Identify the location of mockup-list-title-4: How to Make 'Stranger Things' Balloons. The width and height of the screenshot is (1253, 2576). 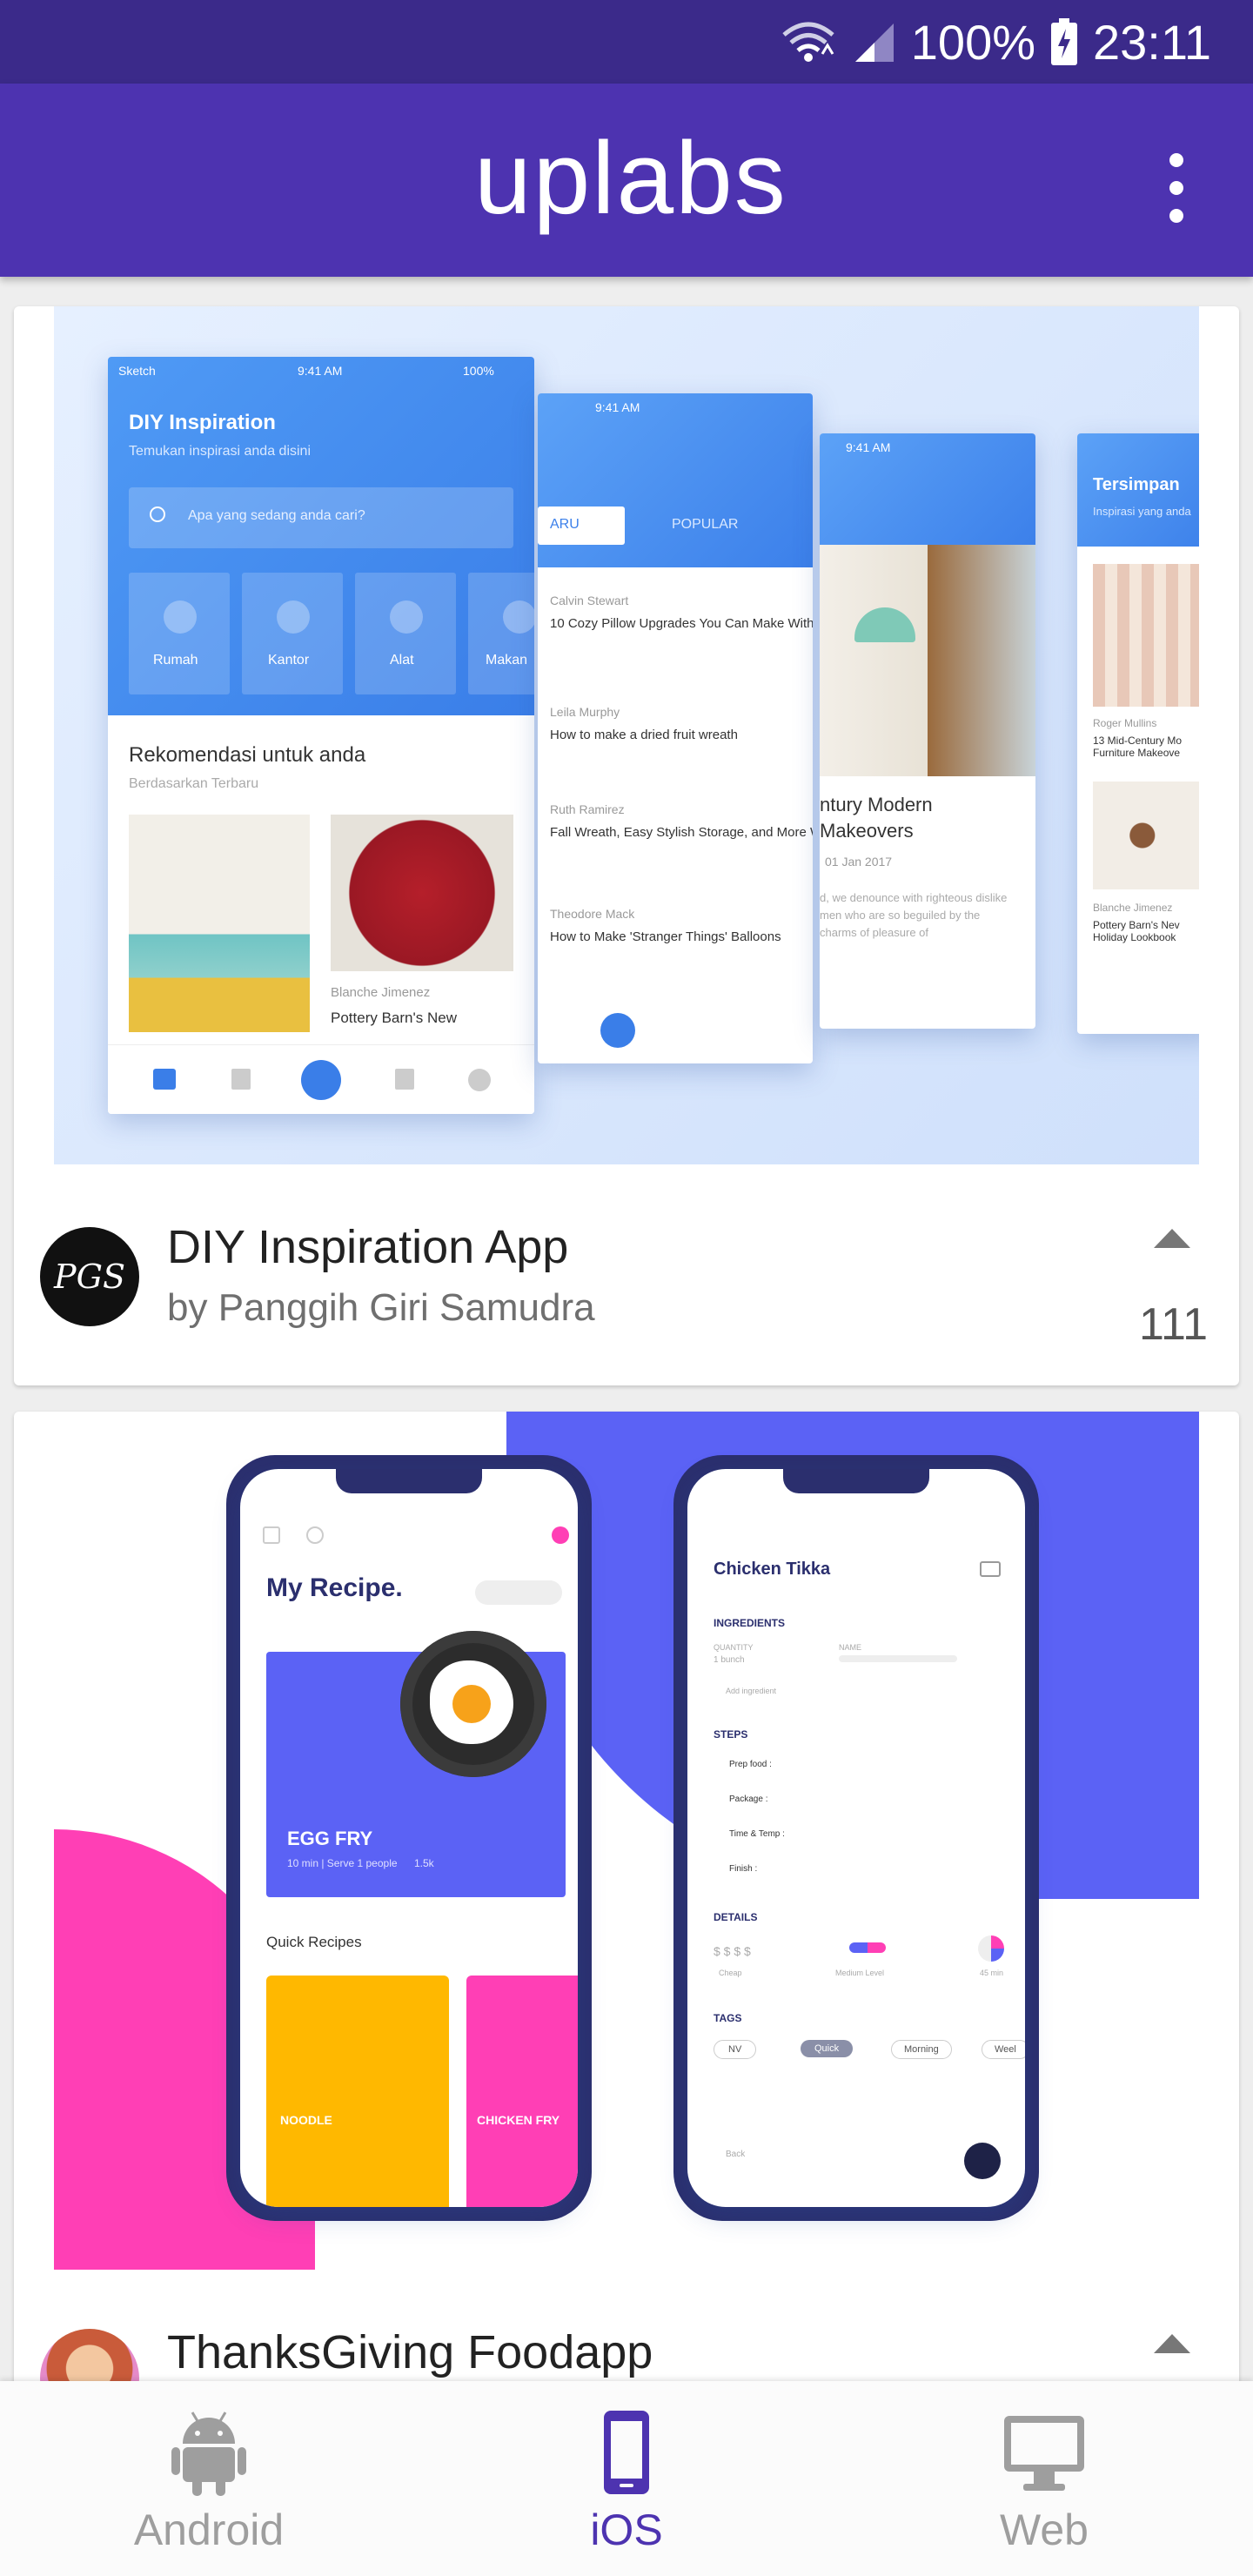
(665, 937).